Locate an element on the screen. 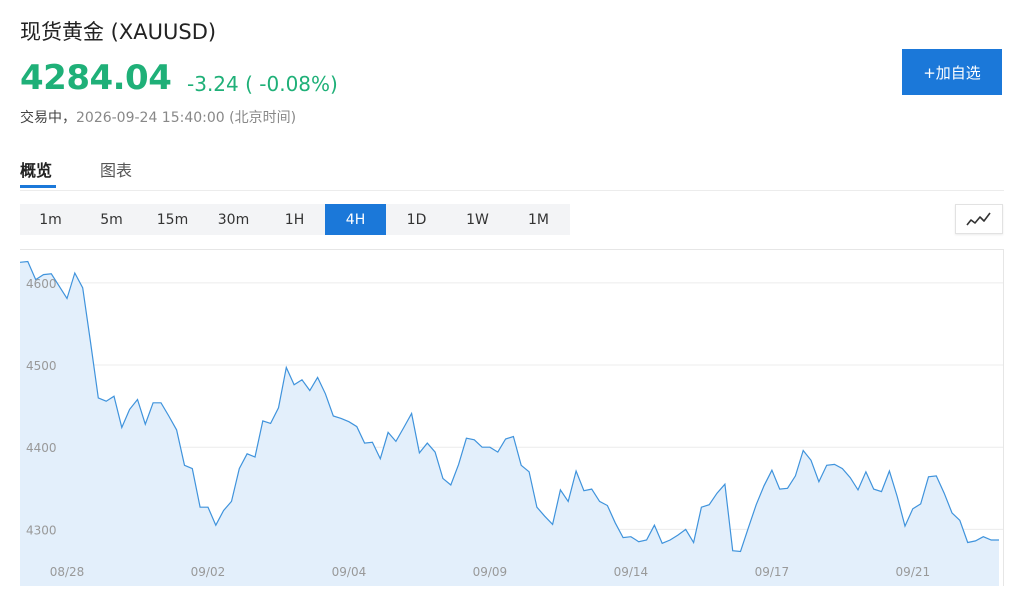  tab-chart: 图表 is located at coordinates (116, 169).